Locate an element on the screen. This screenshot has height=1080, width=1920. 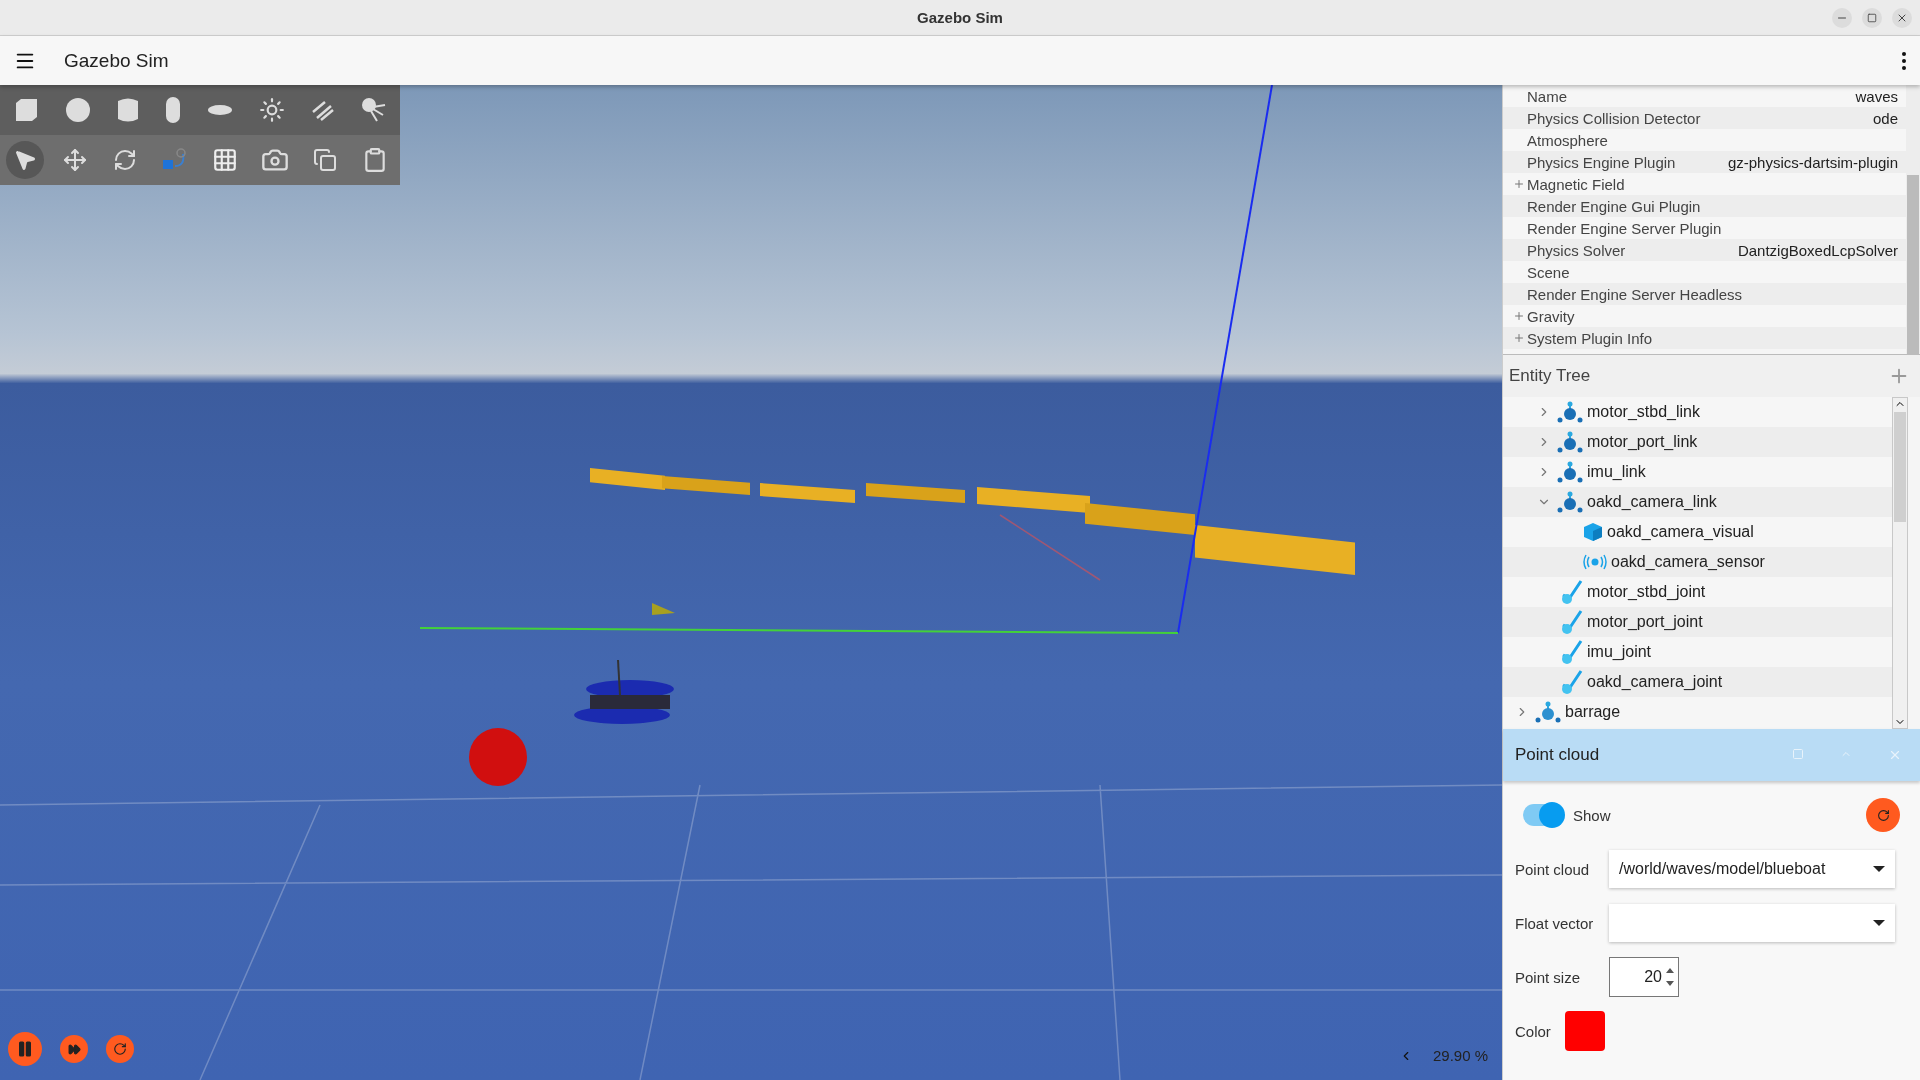
field-label: Color is located at coordinates (1533, 1031).